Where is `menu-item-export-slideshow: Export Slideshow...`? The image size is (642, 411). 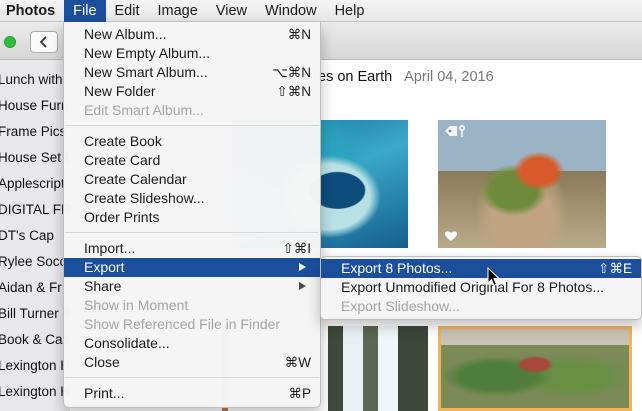
menu-item-export-slideshow: Export Slideshow... is located at coordinates (401, 306).